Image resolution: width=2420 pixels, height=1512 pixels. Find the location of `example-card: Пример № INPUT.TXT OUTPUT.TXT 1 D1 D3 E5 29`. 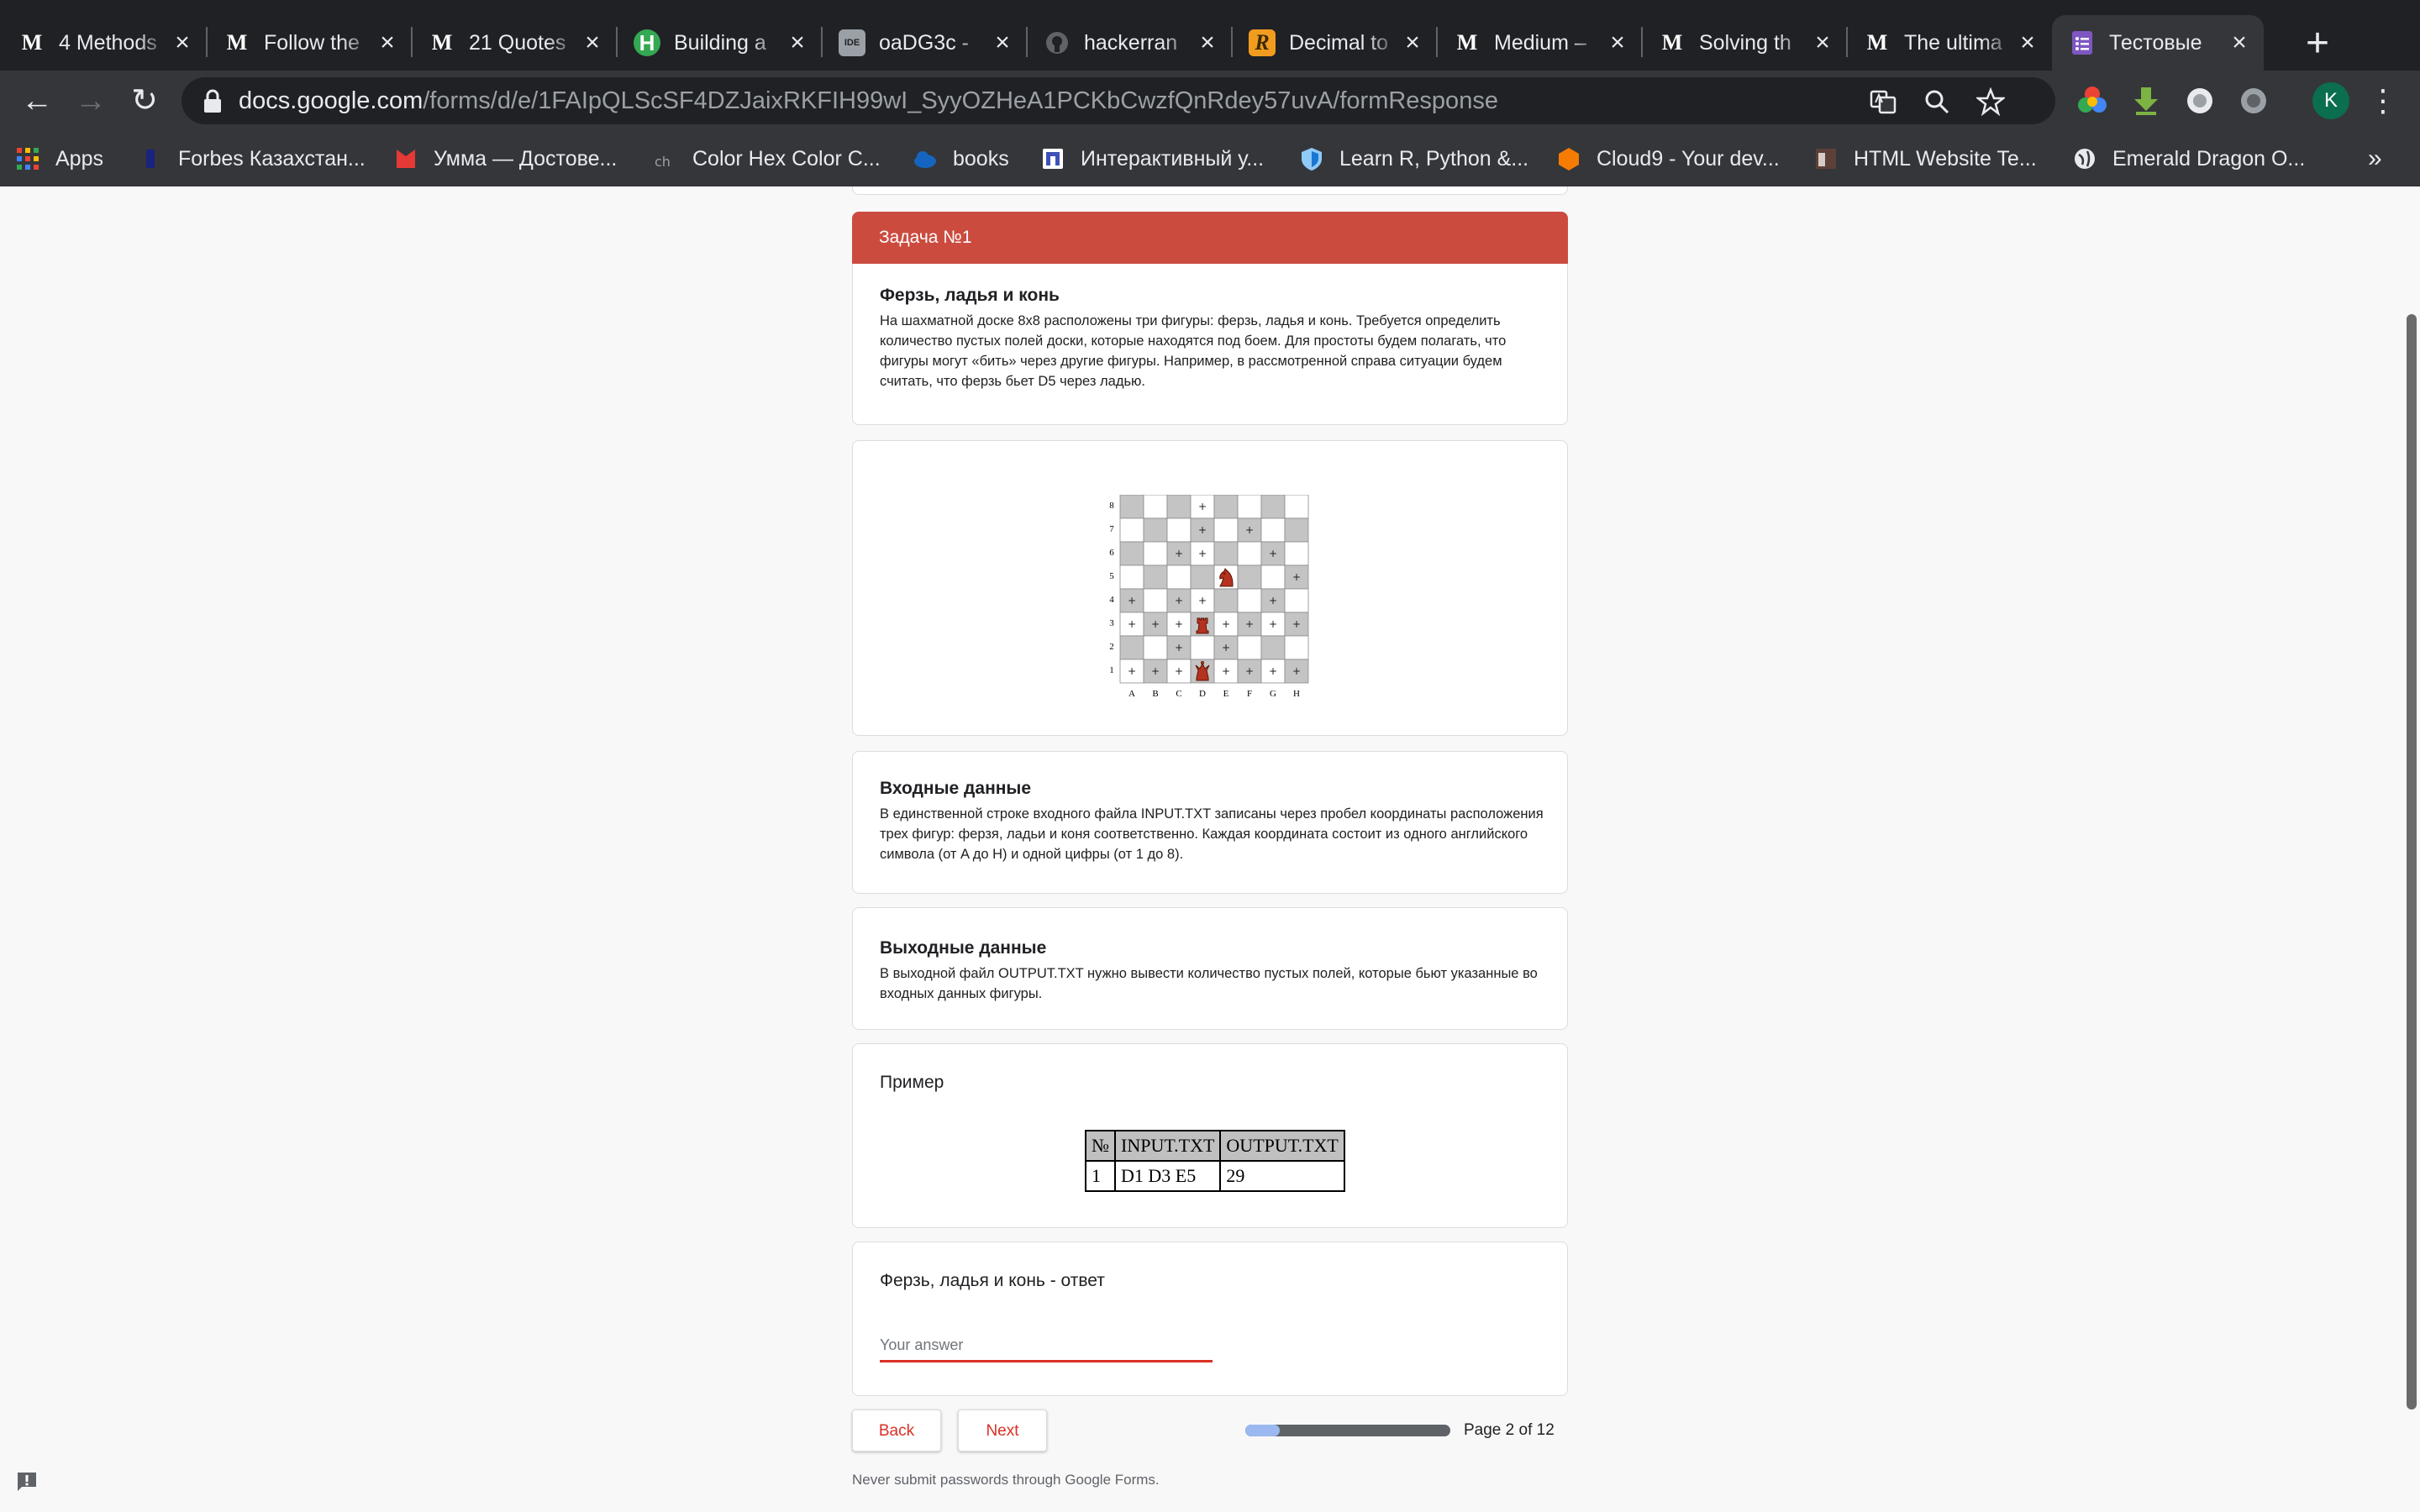

example-card: Пример № INPUT.TXT OUTPUT.TXT 1 D1 D3 E5 29 is located at coordinates (1210, 1135).